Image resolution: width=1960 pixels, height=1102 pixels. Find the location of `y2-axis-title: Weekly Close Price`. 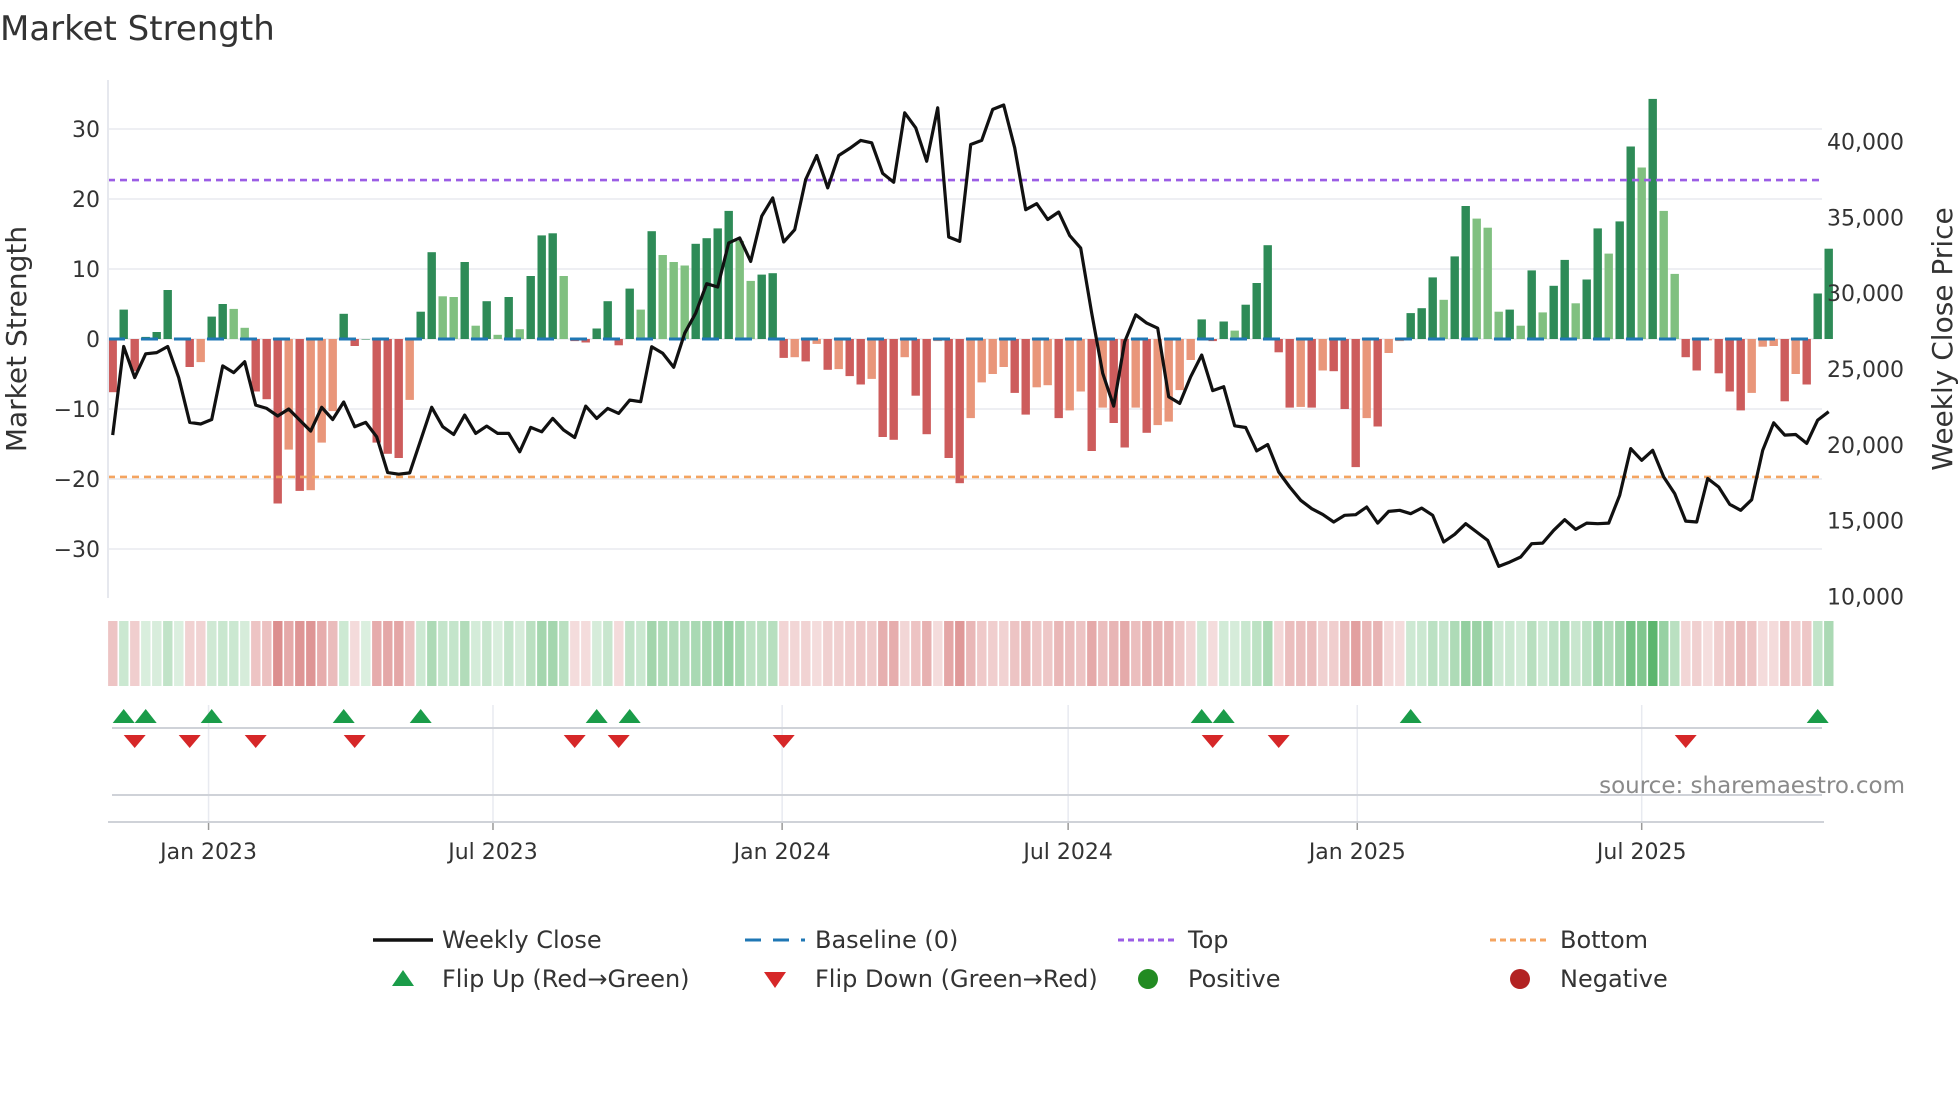

y2-axis-title: Weekly Close Price is located at coordinates (1942, 338).